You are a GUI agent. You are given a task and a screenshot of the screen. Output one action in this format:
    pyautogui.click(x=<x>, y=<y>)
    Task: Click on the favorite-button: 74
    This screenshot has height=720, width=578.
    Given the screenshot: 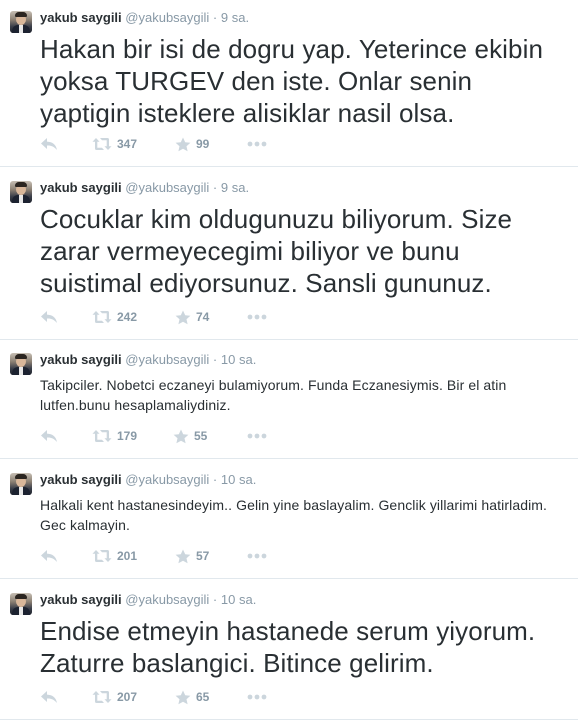 What is the action you would take?
    pyautogui.click(x=192, y=317)
    